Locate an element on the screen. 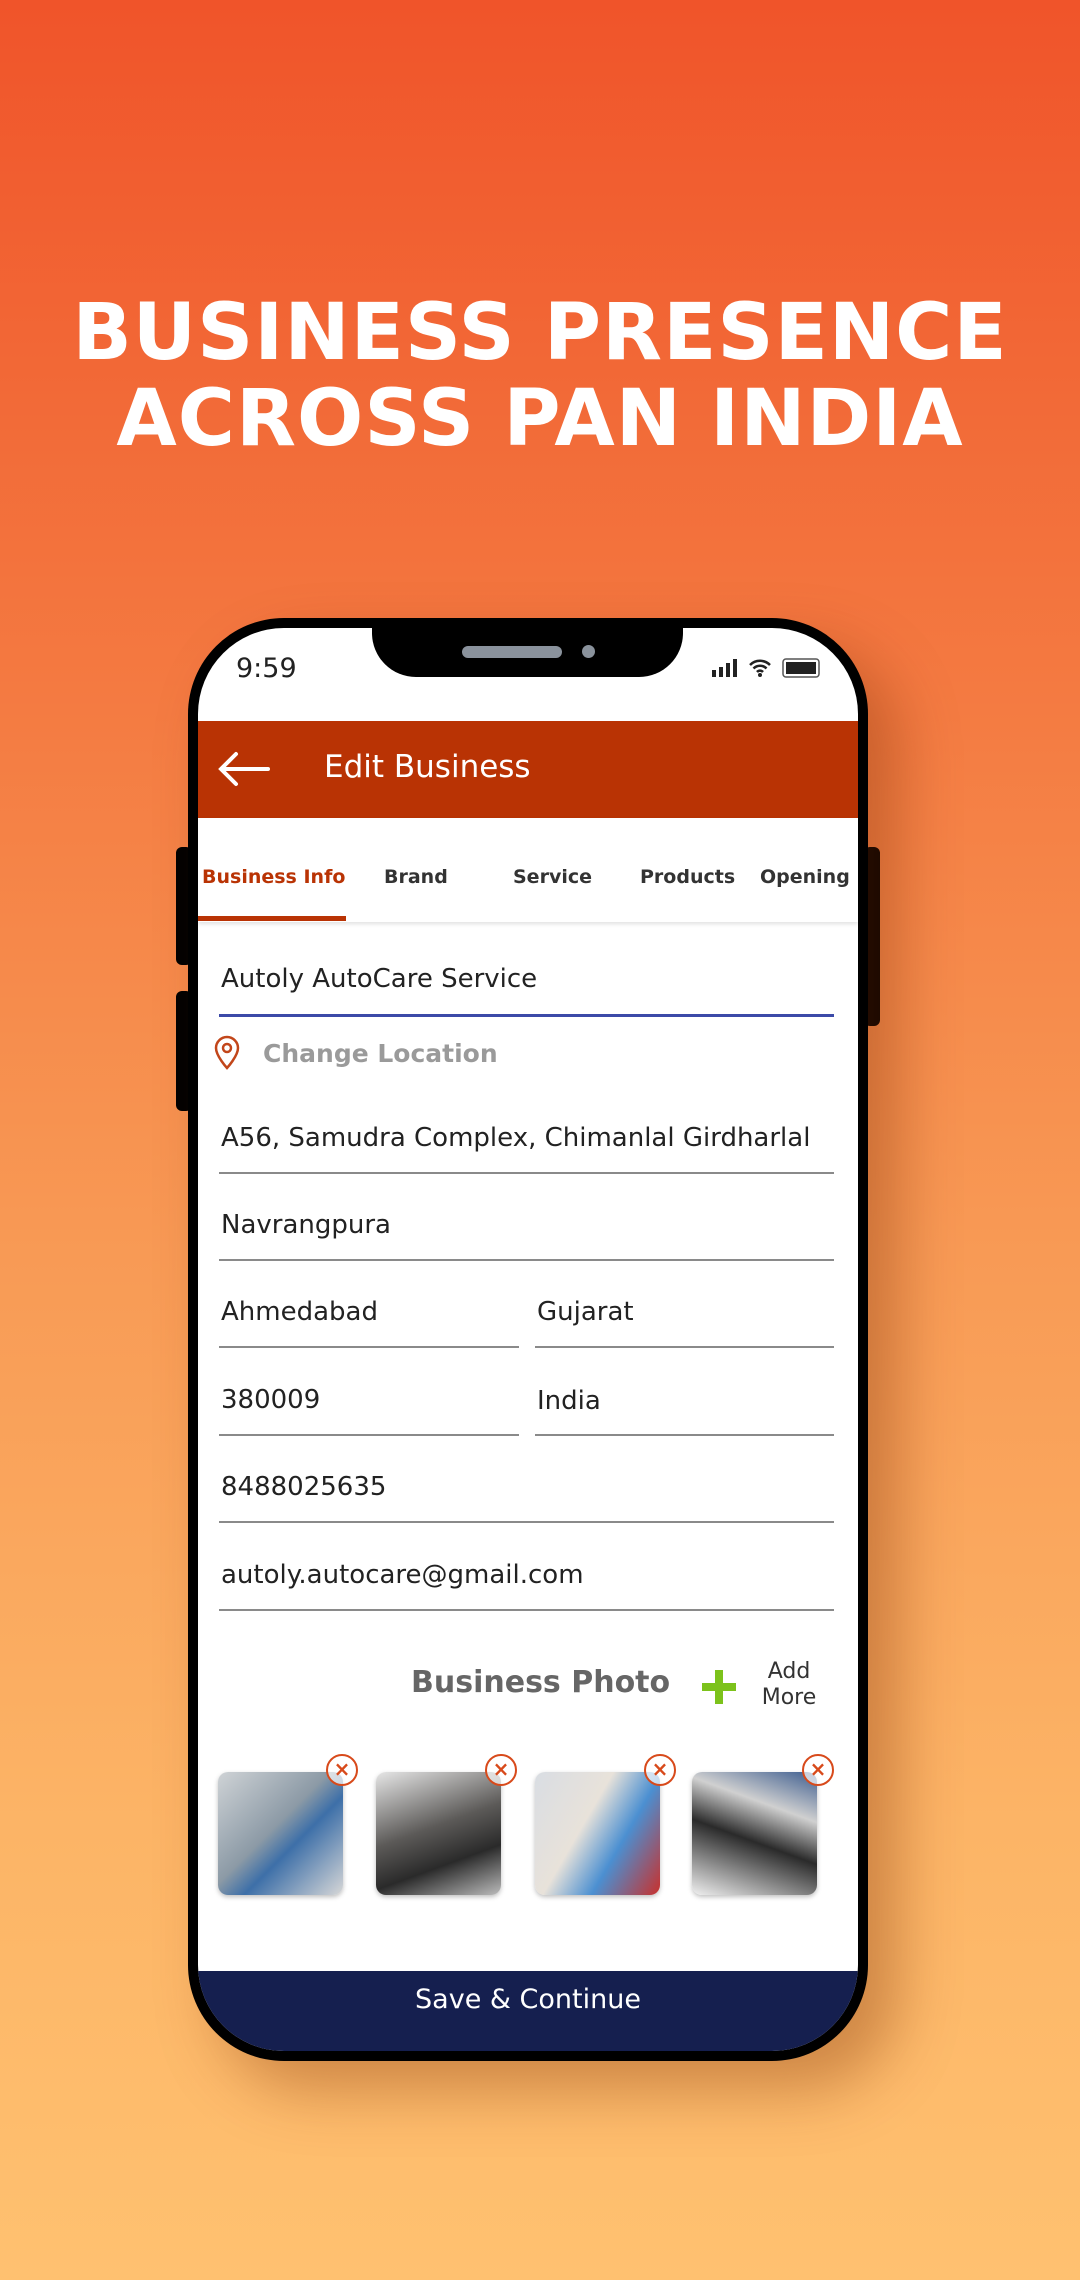  address-line2-input: Navrangpura is located at coordinates (526, 1235).